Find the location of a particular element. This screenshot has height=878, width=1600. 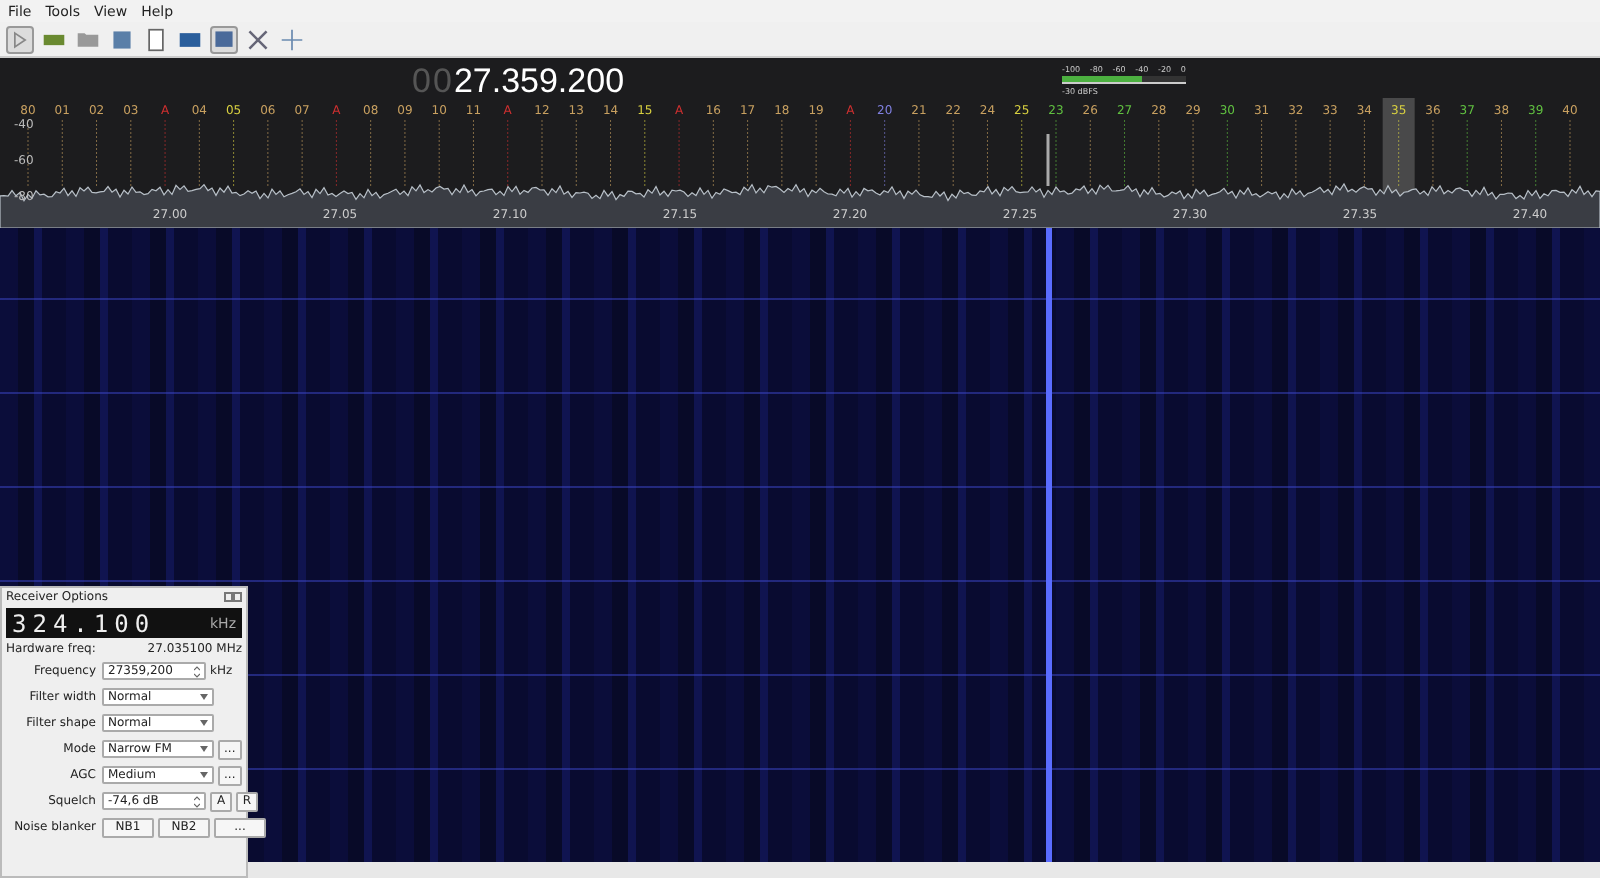

tools-icon is located at coordinates (258, 39).